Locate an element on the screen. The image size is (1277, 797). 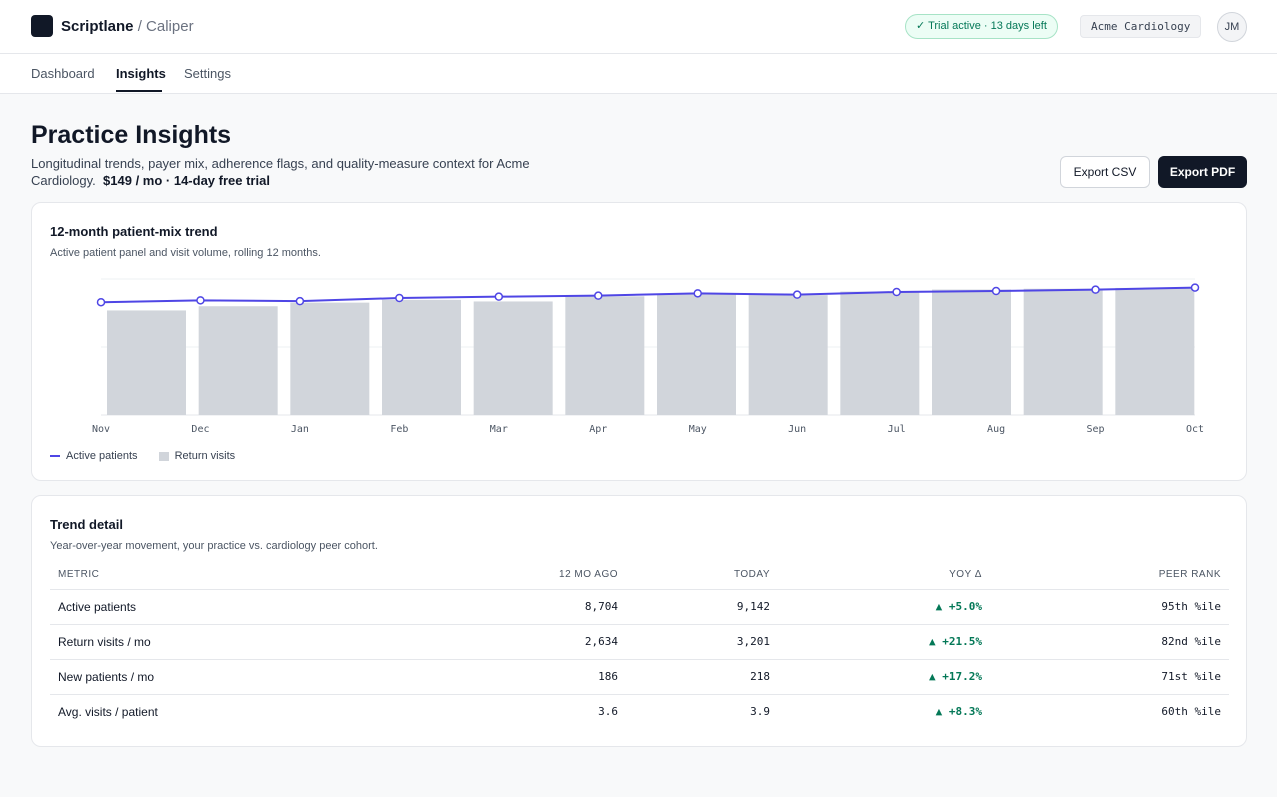
export-pdf-button: Export PDF is located at coordinates (1202, 172).